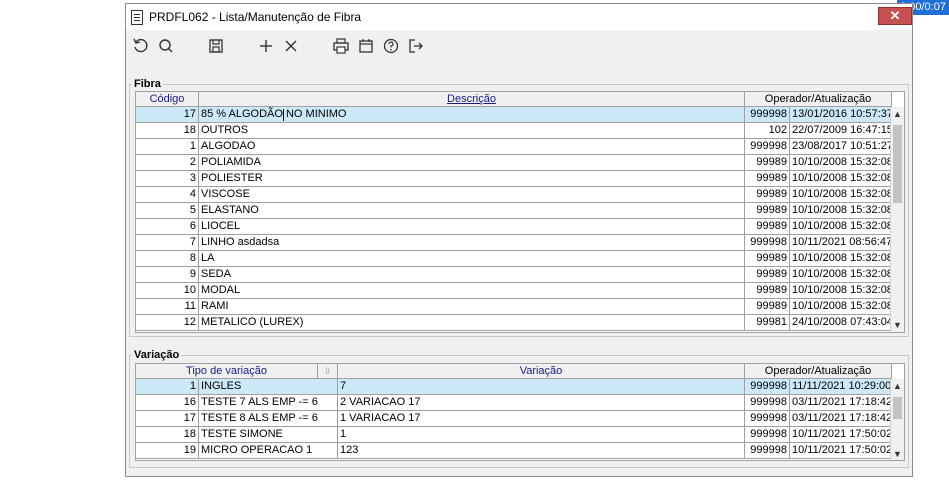 The height and width of the screenshot is (484, 949). Describe the element at coordinates (167, 418) in the screenshot. I see `codigo-cell: 17` at that location.